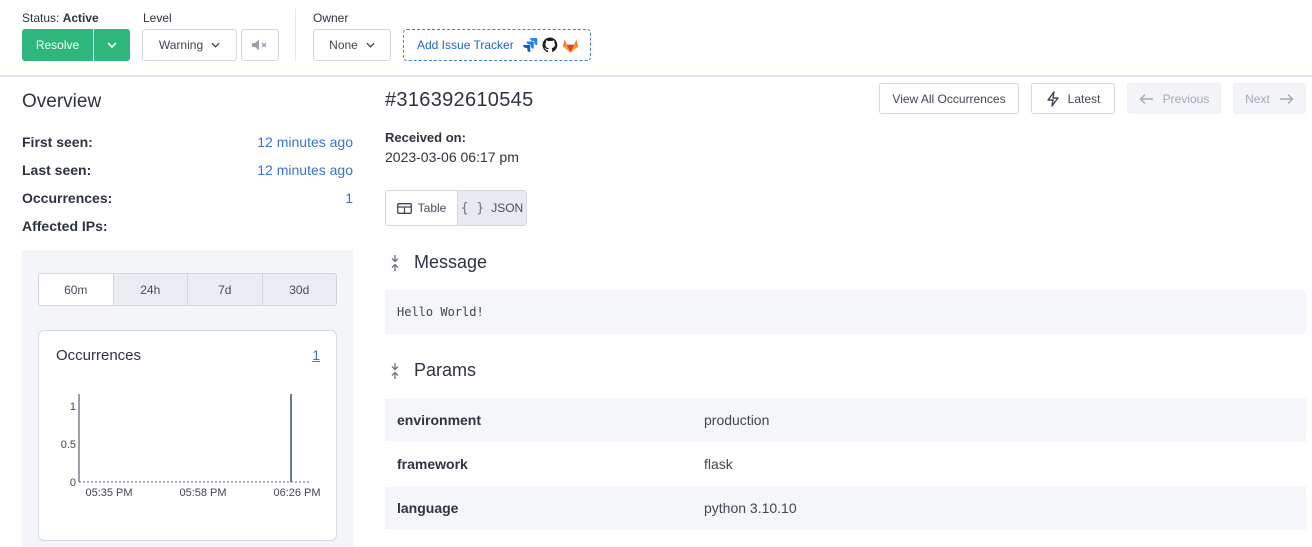 The width and height of the screenshot is (1312, 547). I want to click on param-value: python 3.10.10, so click(750, 508).